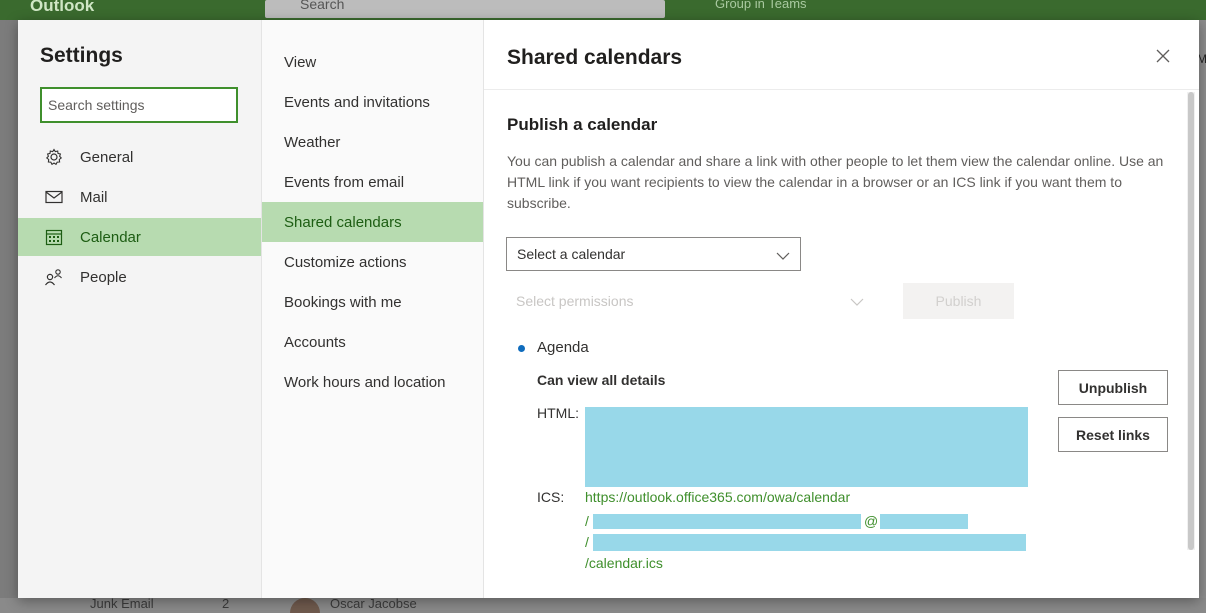 This screenshot has width=1206, height=613. I want to click on subcategory-shared-calendars: Shared calendars, so click(372, 222).